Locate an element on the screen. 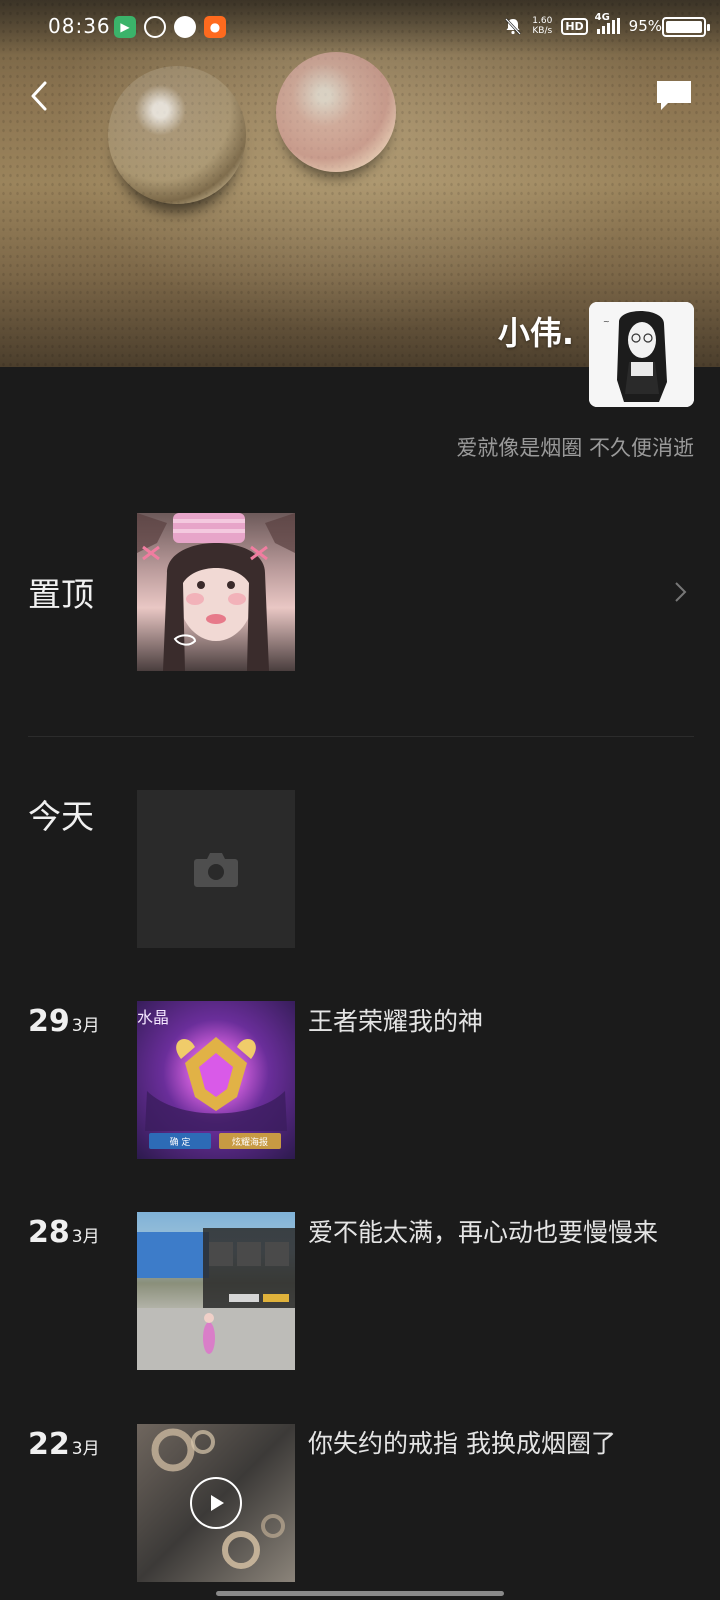  poster-button-text: 炫耀海报 is located at coordinates (250, 1142).